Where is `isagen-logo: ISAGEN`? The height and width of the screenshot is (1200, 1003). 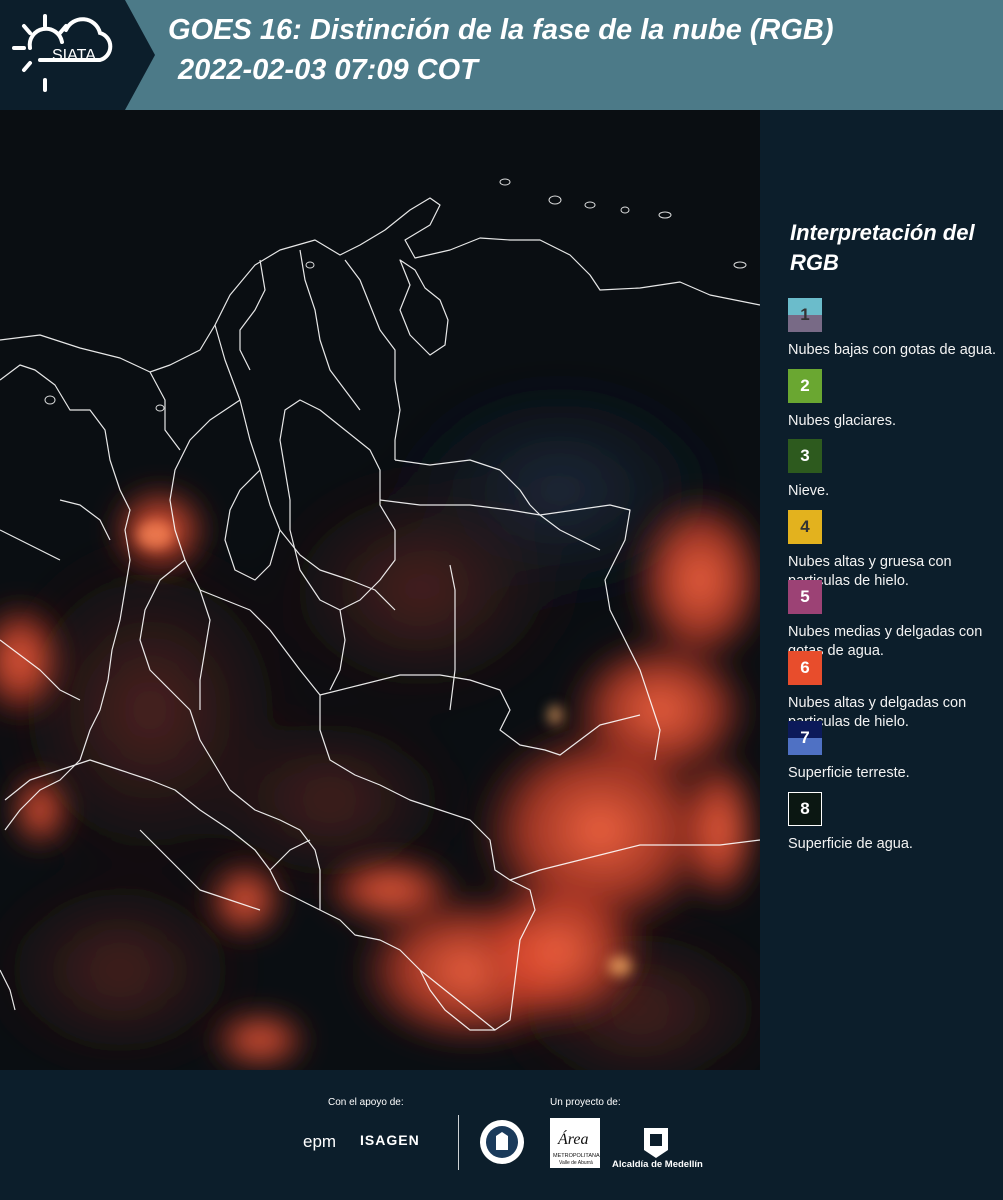
isagen-logo: ISAGEN is located at coordinates (390, 1140).